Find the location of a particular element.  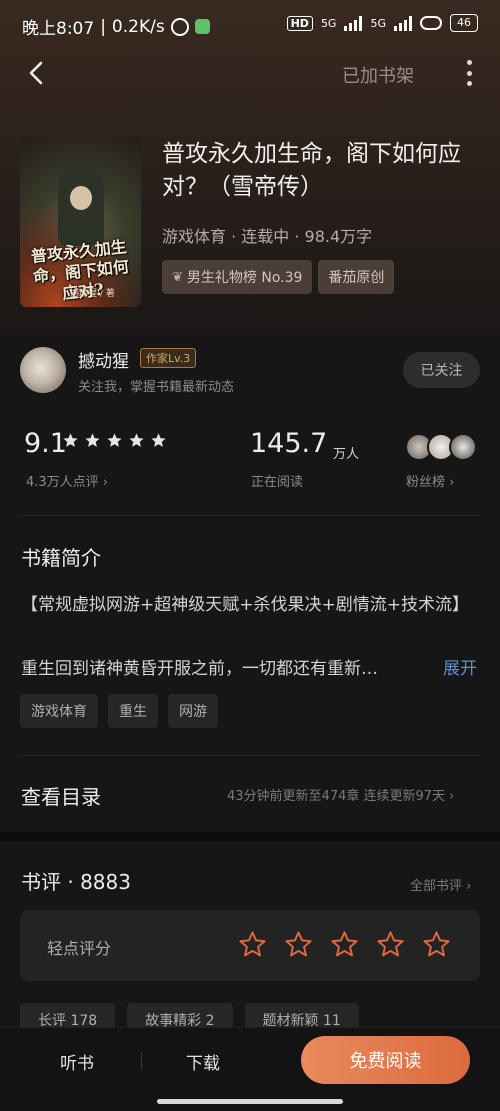

catalog-update-info: 43分钟前更新至474章 连续更新97天 › is located at coordinates (340, 794).